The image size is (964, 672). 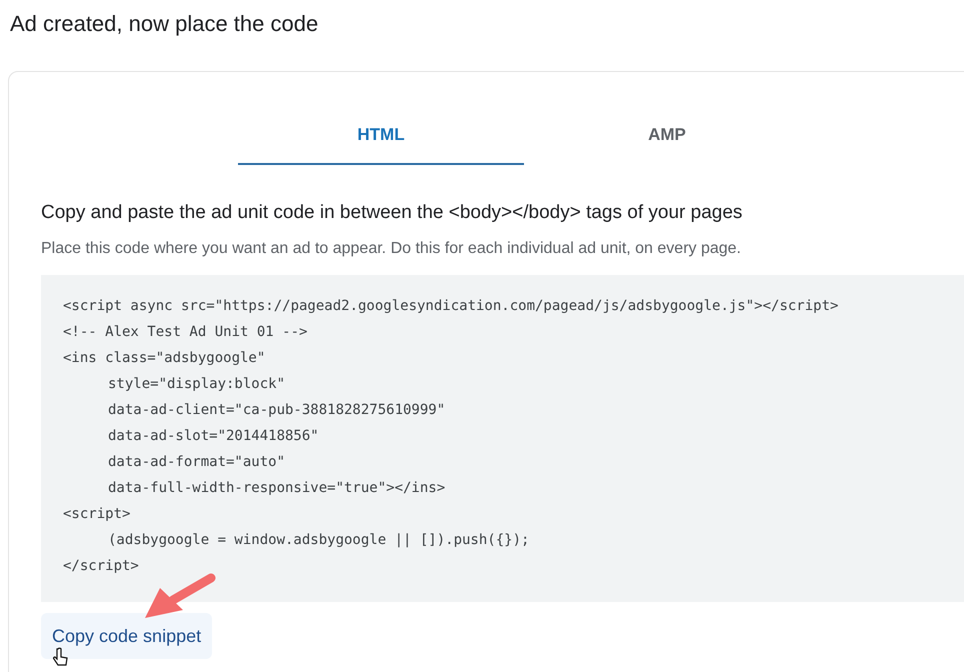 What do you see at coordinates (277, 410) in the screenshot?
I see `code-line: data-ad-client="ca-pub-3881828275610999"` at bounding box center [277, 410].